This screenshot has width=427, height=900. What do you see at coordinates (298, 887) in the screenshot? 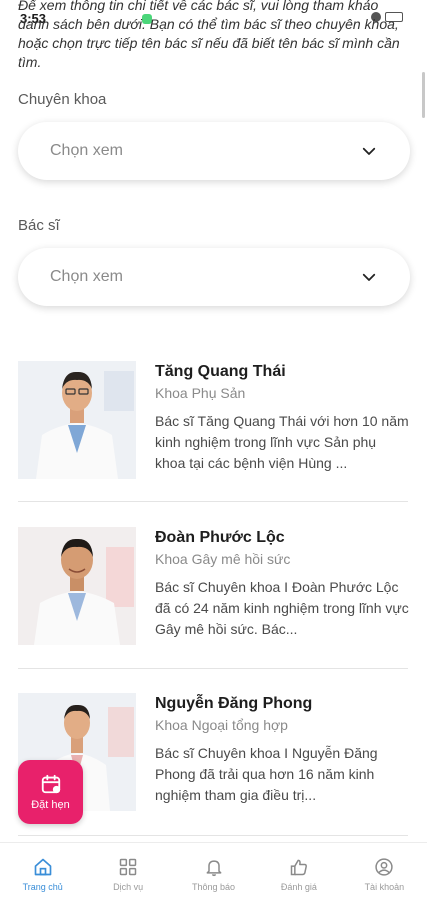
I see `nav-label-reviews: Đánh giá` at bounding box center [298, 887].